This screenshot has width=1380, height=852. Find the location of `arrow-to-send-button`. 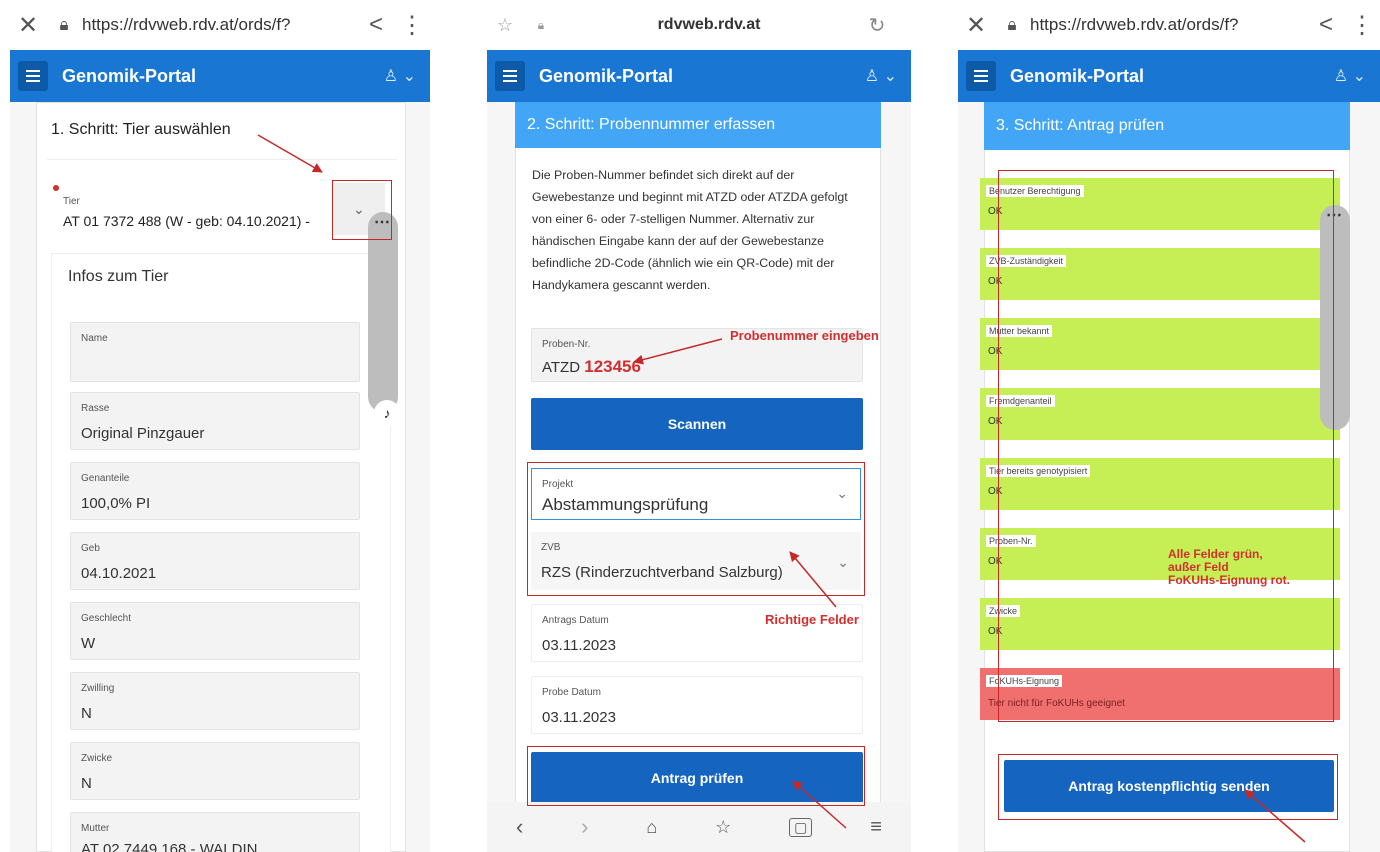

arrow-to-send-button is located at coordinates (1275, 816).